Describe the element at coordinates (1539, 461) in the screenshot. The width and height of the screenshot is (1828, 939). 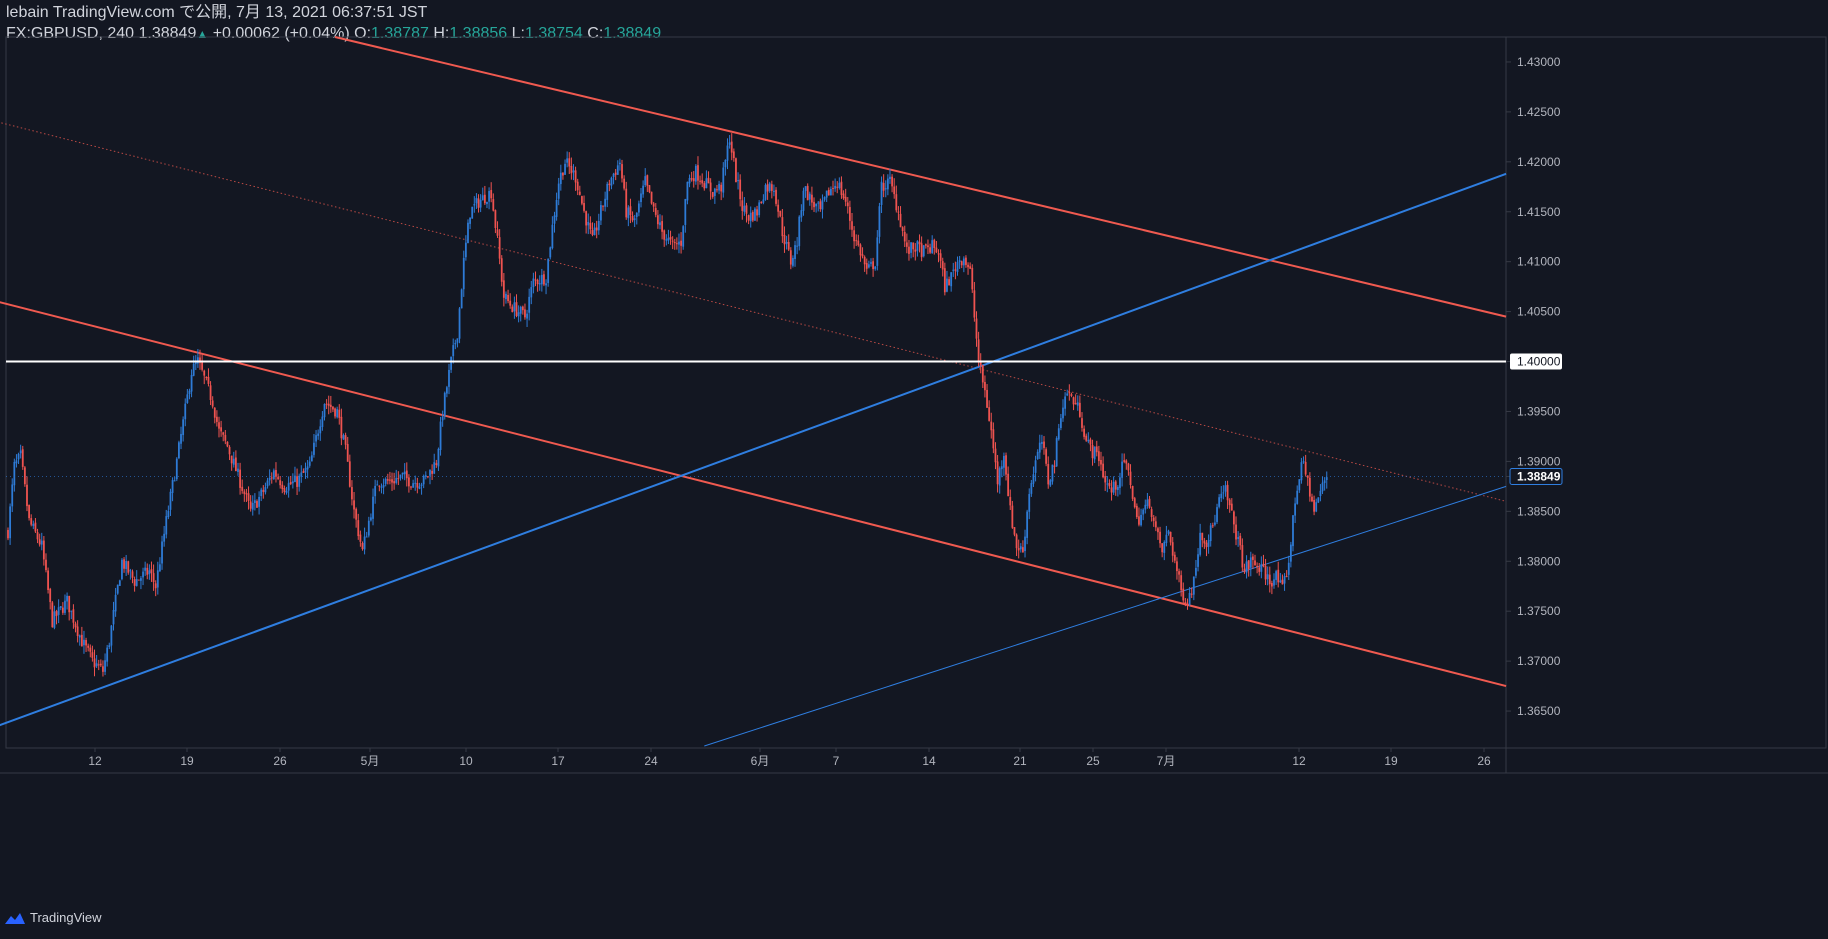
I see `price-label: 1.39000` at that location.